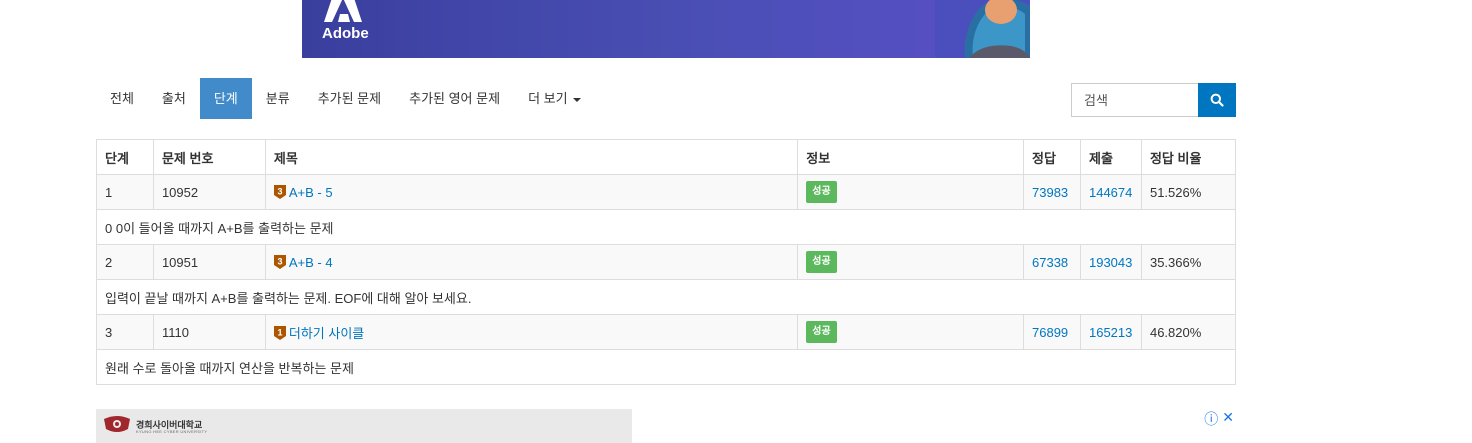 This screenshot has width=1472, height=443. Describe the element at coordinates (125, 262) in the screenshot. I see `cell-step: 2` at that location.